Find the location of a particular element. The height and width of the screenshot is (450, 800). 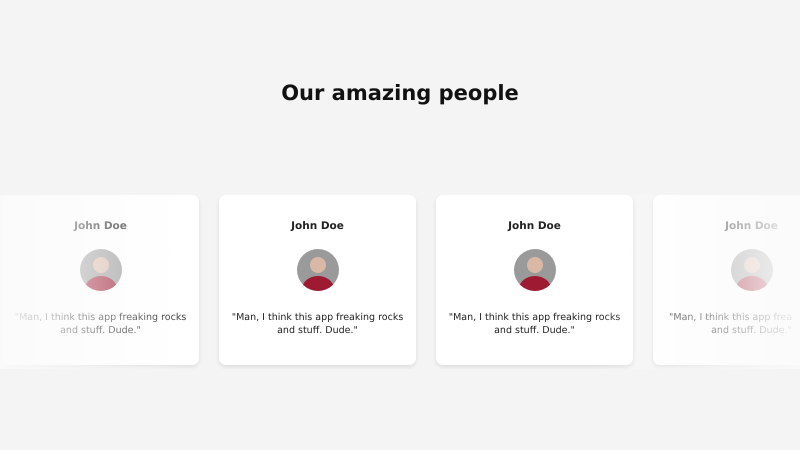

section-title: Our amazing people is located at coordinates (400, 93).